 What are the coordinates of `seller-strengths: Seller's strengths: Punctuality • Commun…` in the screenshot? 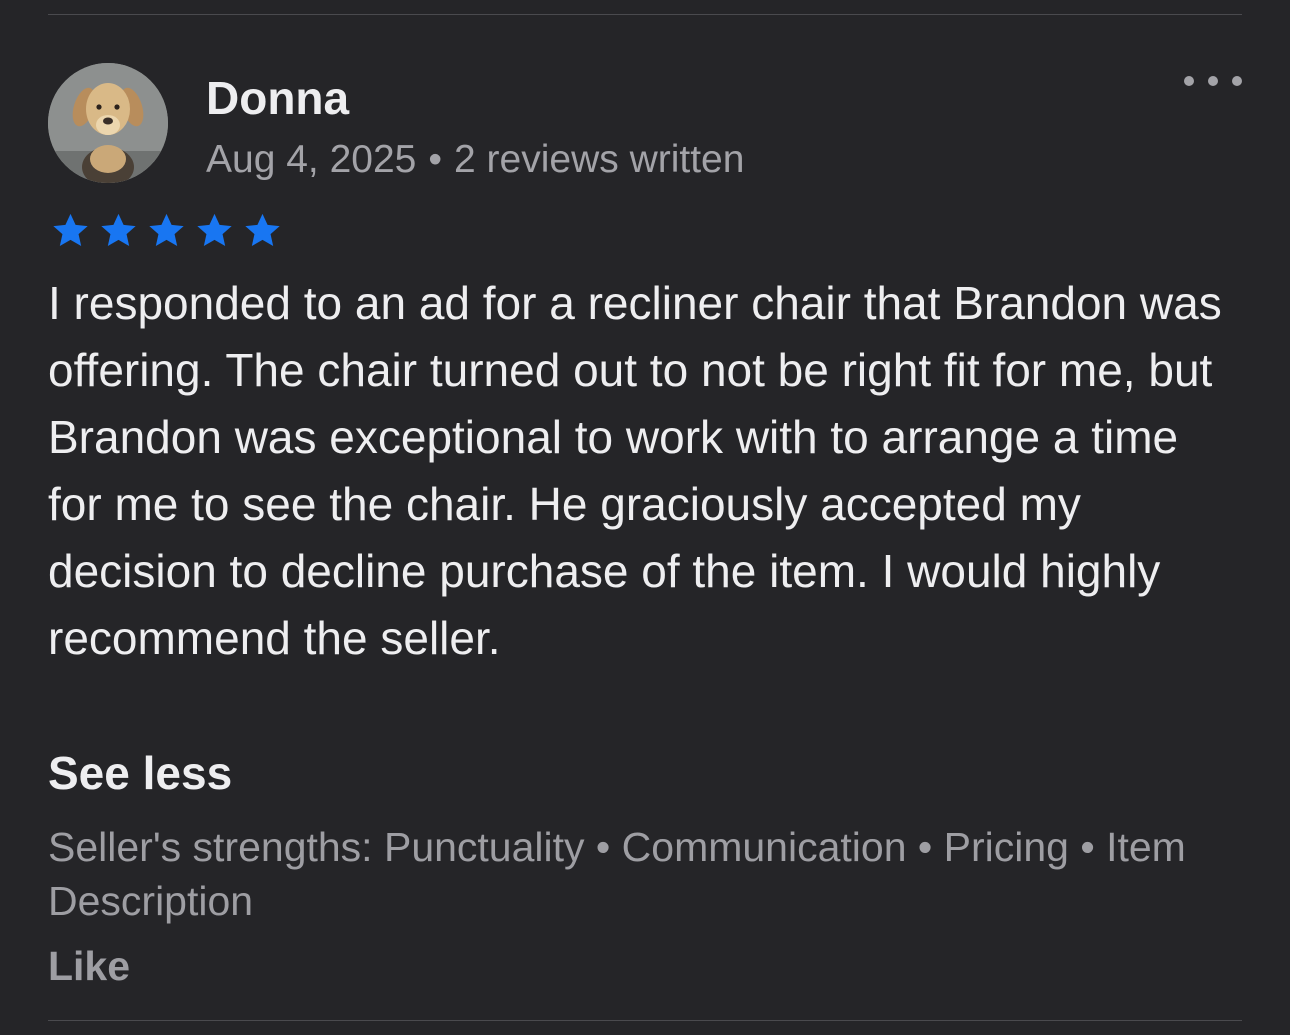 It's located at (617, 874).